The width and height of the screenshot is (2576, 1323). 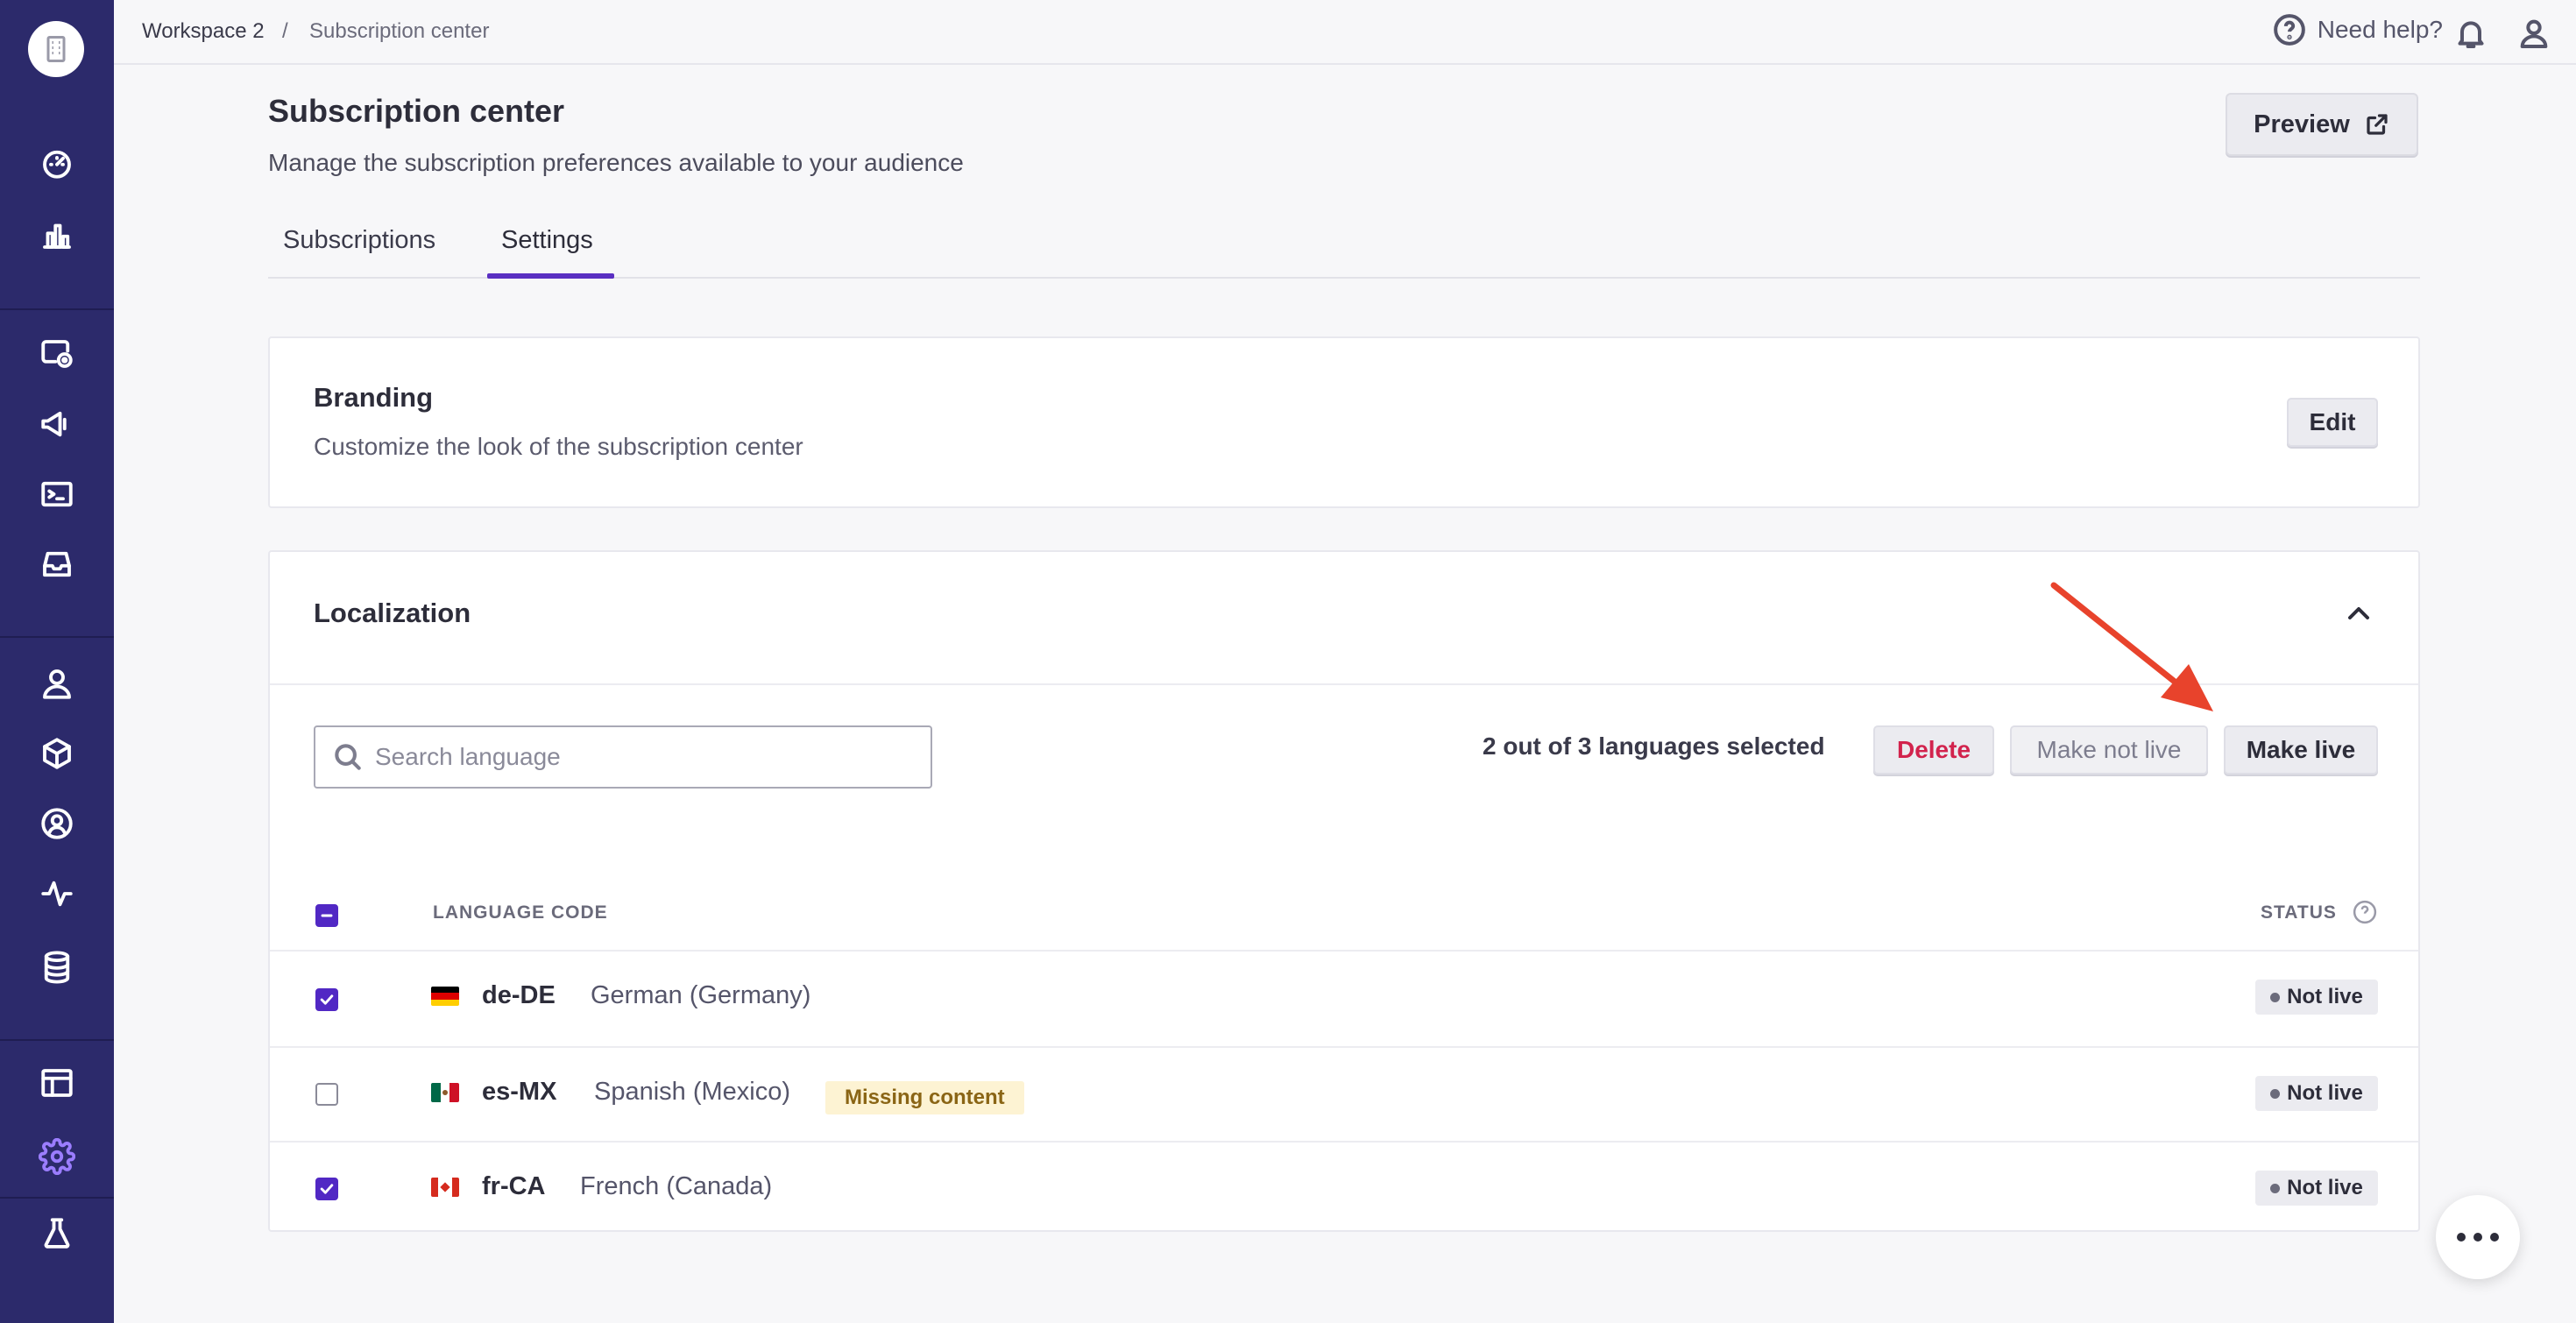 I want to click on search-icon, so click(x=348, y=757).